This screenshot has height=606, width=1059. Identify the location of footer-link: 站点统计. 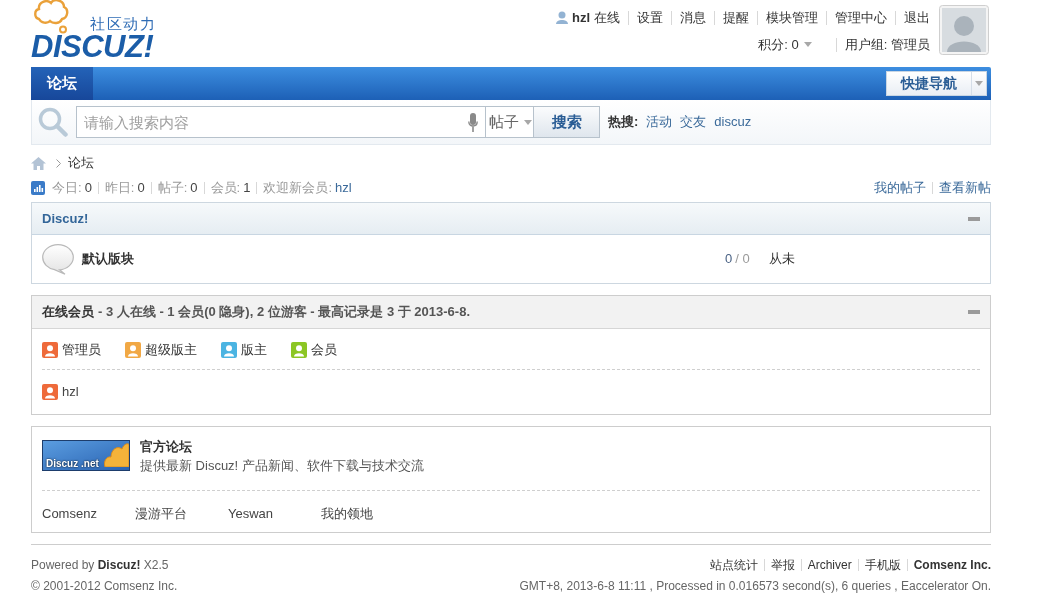
(733, 565).